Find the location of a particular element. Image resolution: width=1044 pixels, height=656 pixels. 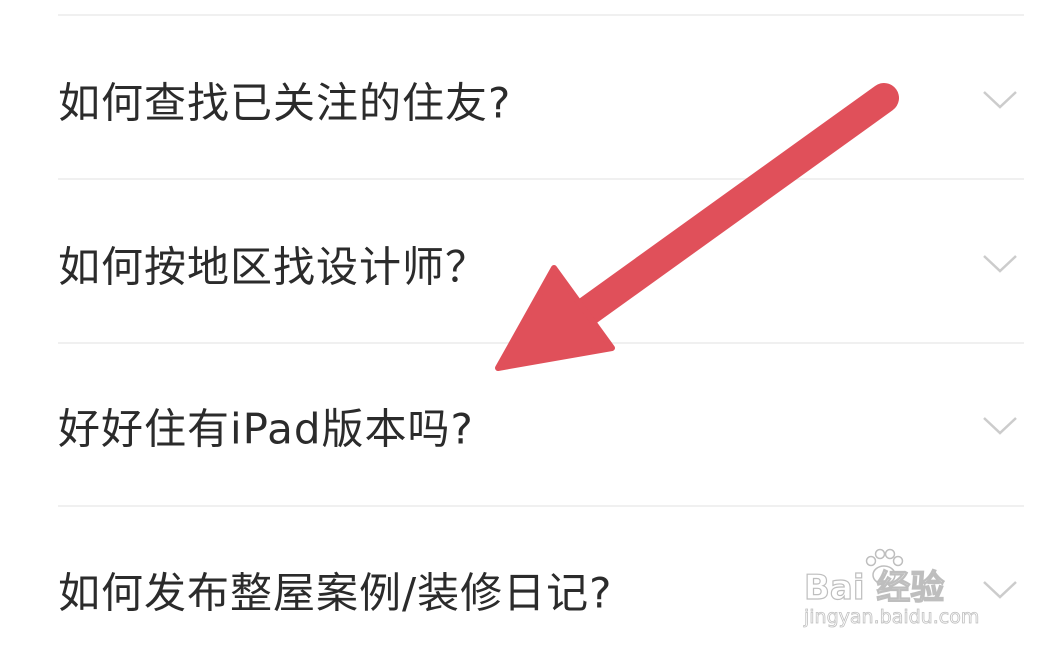

faq-question: 如何发布整屋案例/装修日记? is located at coordinates (335, 593).